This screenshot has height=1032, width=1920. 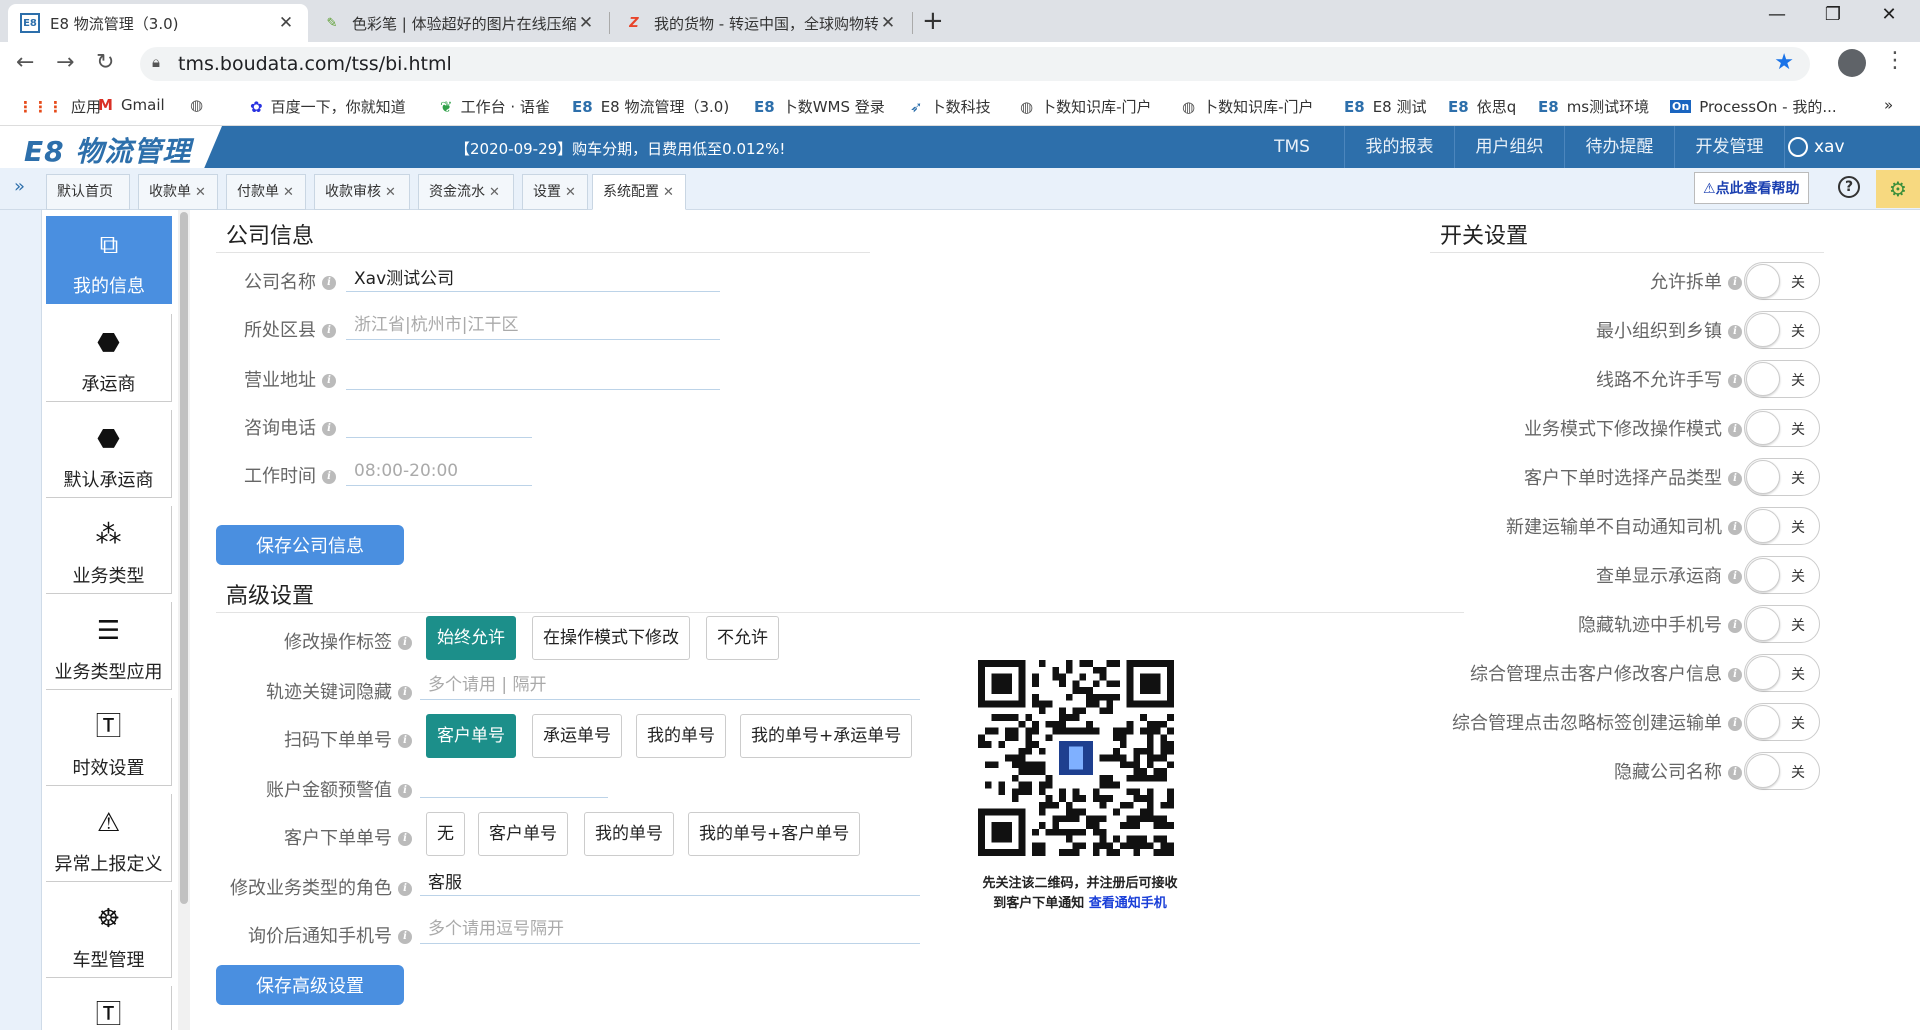 I want to click on forward-arrow-icon: →, so click(x=65, y=62).